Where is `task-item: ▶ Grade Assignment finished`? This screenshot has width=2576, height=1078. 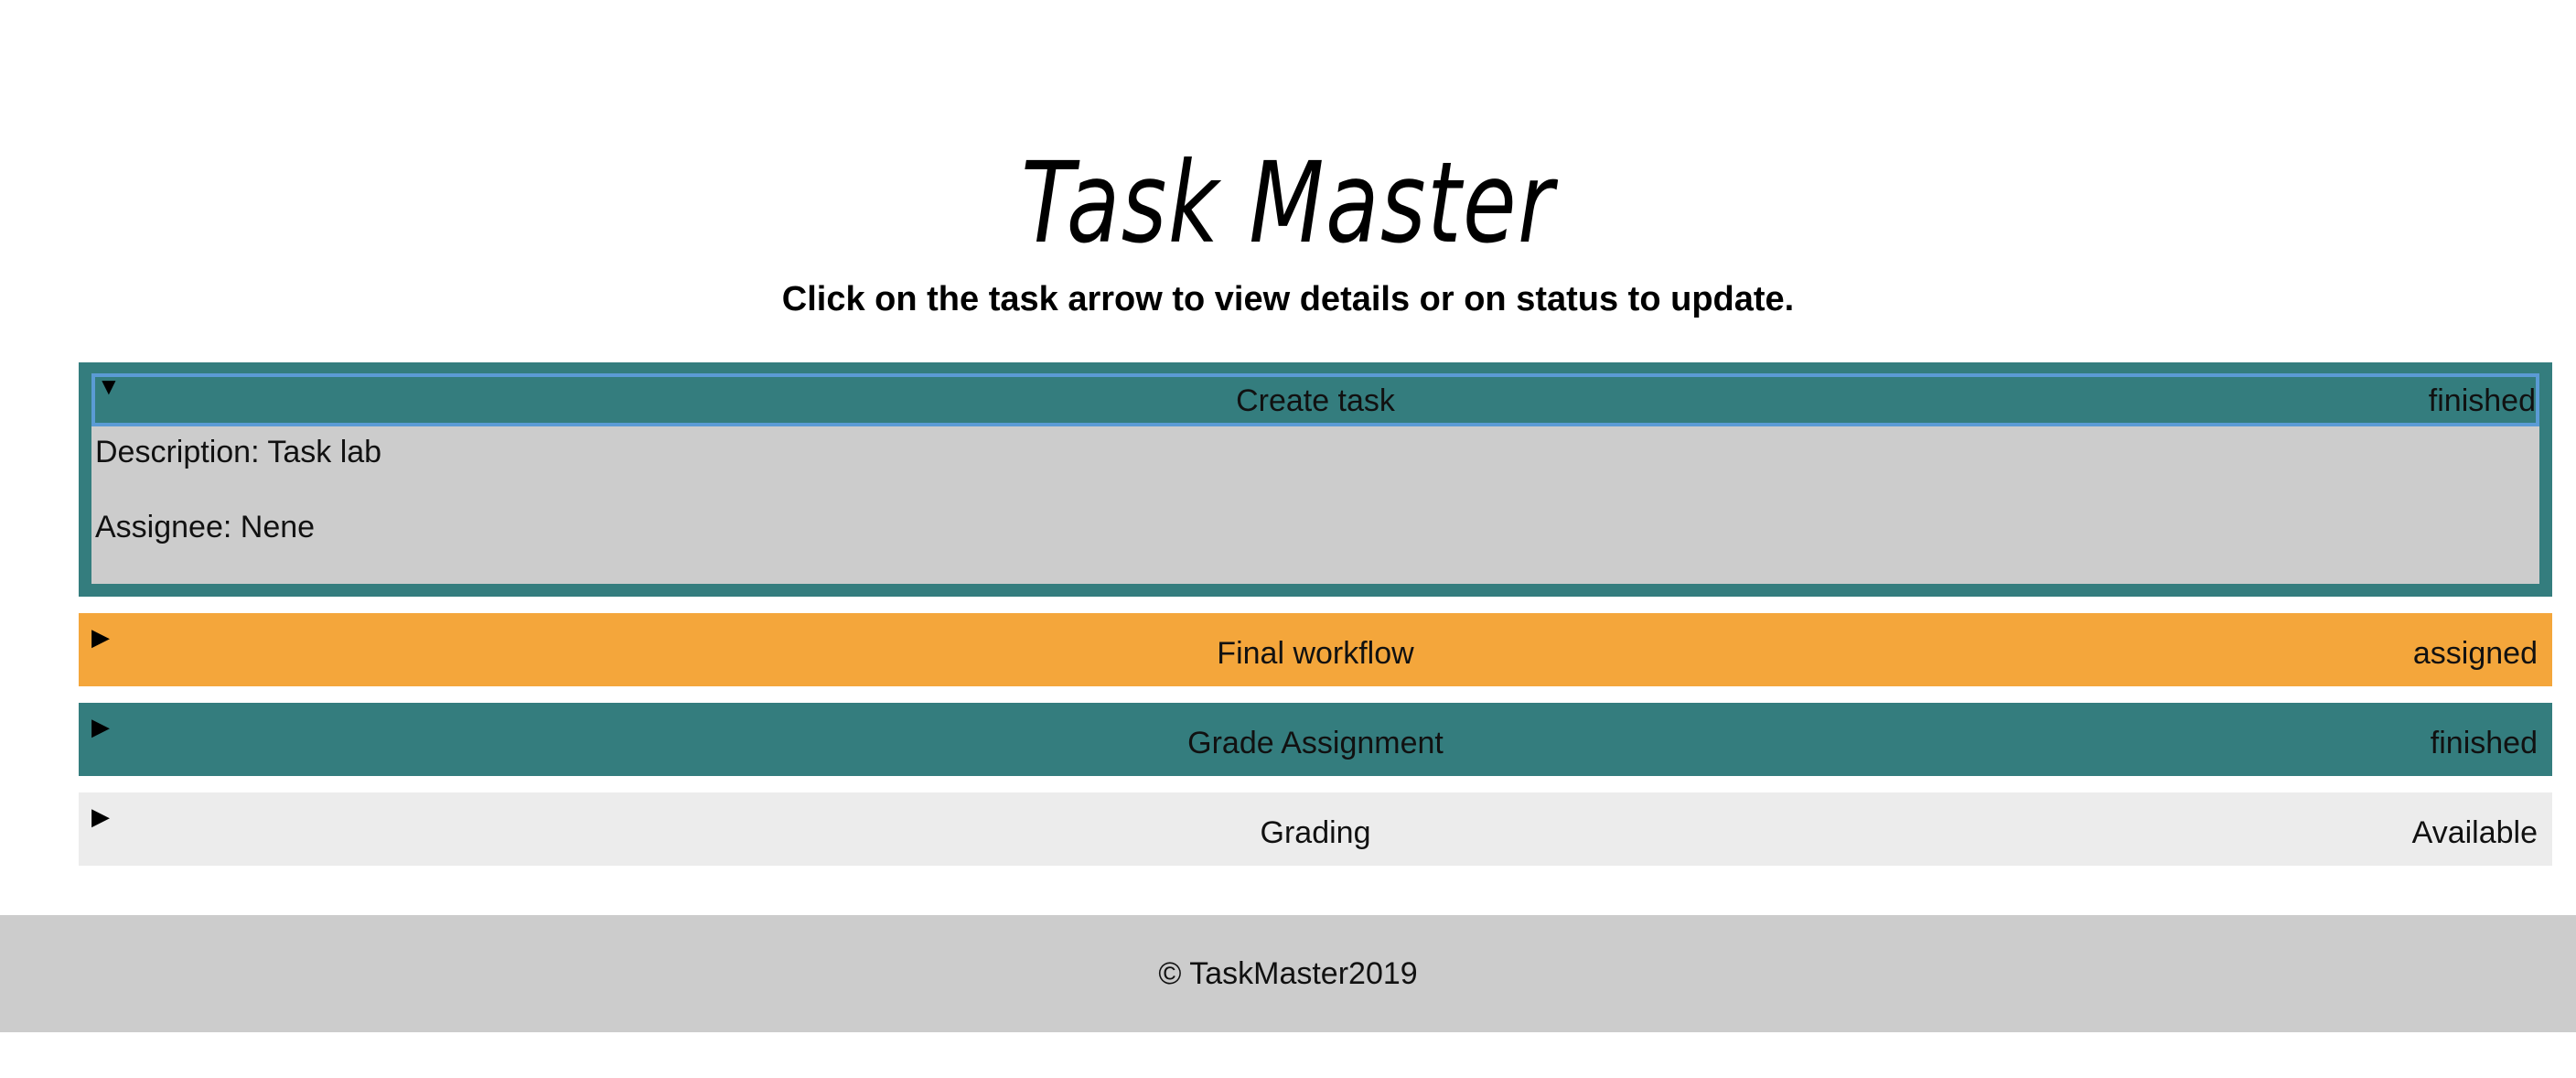
task-item: ▶ Grade Assignment finished is located at coordinates (1315, 739).